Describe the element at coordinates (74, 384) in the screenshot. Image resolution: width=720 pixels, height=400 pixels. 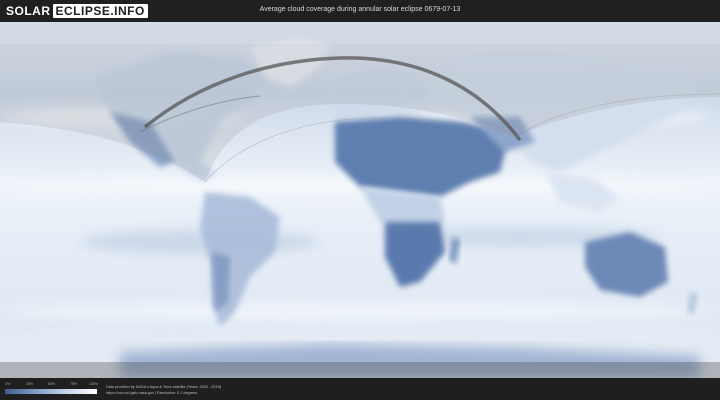
I see `legend-tick-75: 75%` at that location.